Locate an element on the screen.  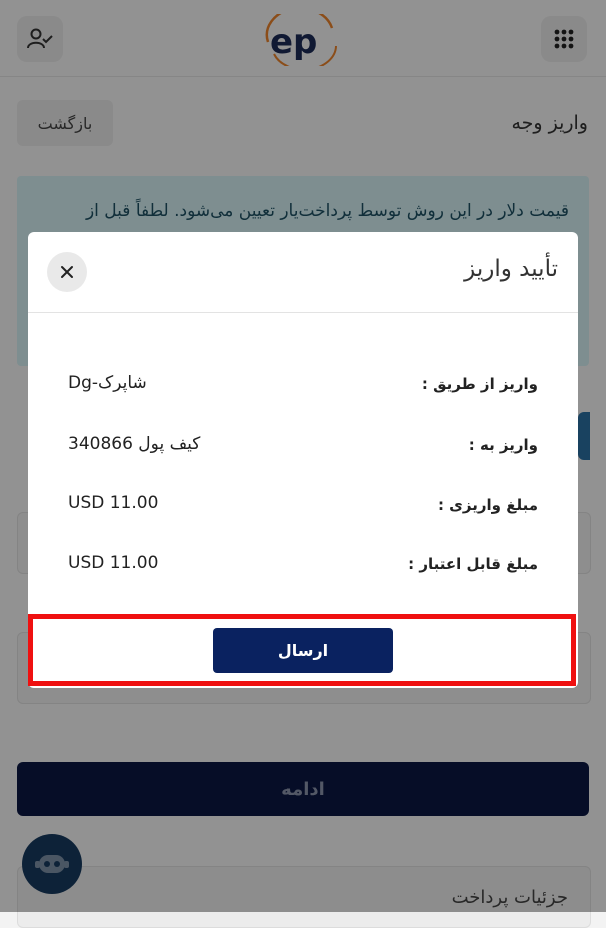
deposit-amount-label: مبلغ واریزی : is located at coordinates (487, 505).